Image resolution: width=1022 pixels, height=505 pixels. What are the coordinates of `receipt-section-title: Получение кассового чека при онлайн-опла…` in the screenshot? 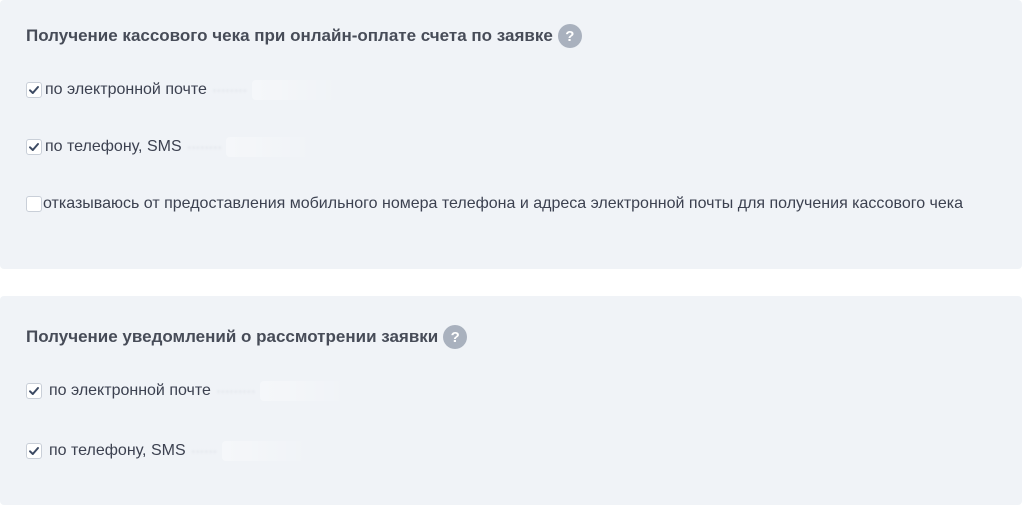 It's located at (304, 36).